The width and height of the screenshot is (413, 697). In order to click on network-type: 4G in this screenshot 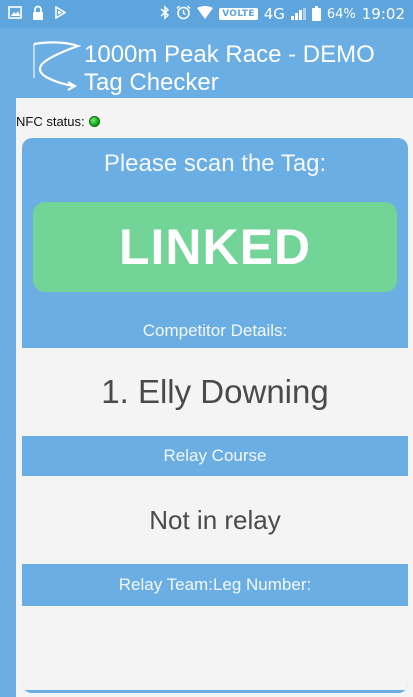, I will do `click(274, 14)`.